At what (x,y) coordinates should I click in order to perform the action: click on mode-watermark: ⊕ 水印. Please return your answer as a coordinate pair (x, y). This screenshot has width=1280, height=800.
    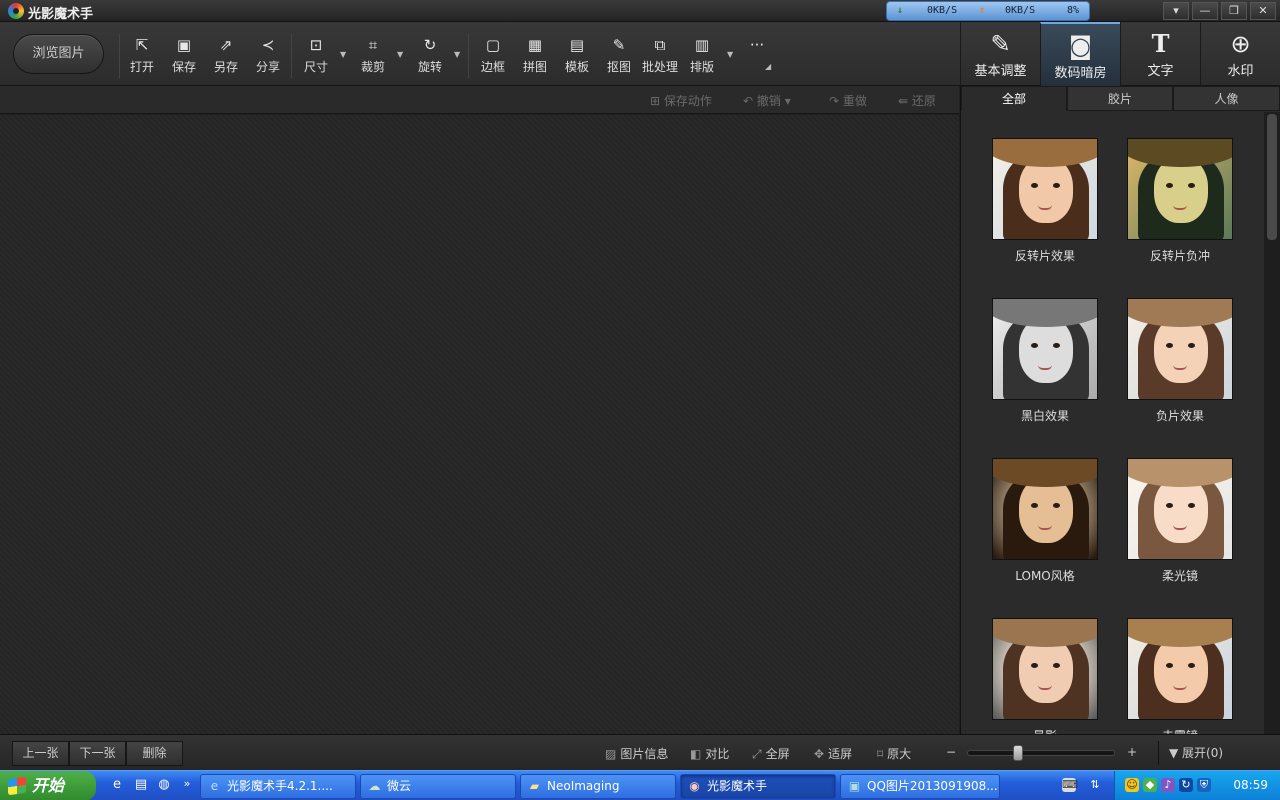
    Looking at the image, I should click on (1240, 54).